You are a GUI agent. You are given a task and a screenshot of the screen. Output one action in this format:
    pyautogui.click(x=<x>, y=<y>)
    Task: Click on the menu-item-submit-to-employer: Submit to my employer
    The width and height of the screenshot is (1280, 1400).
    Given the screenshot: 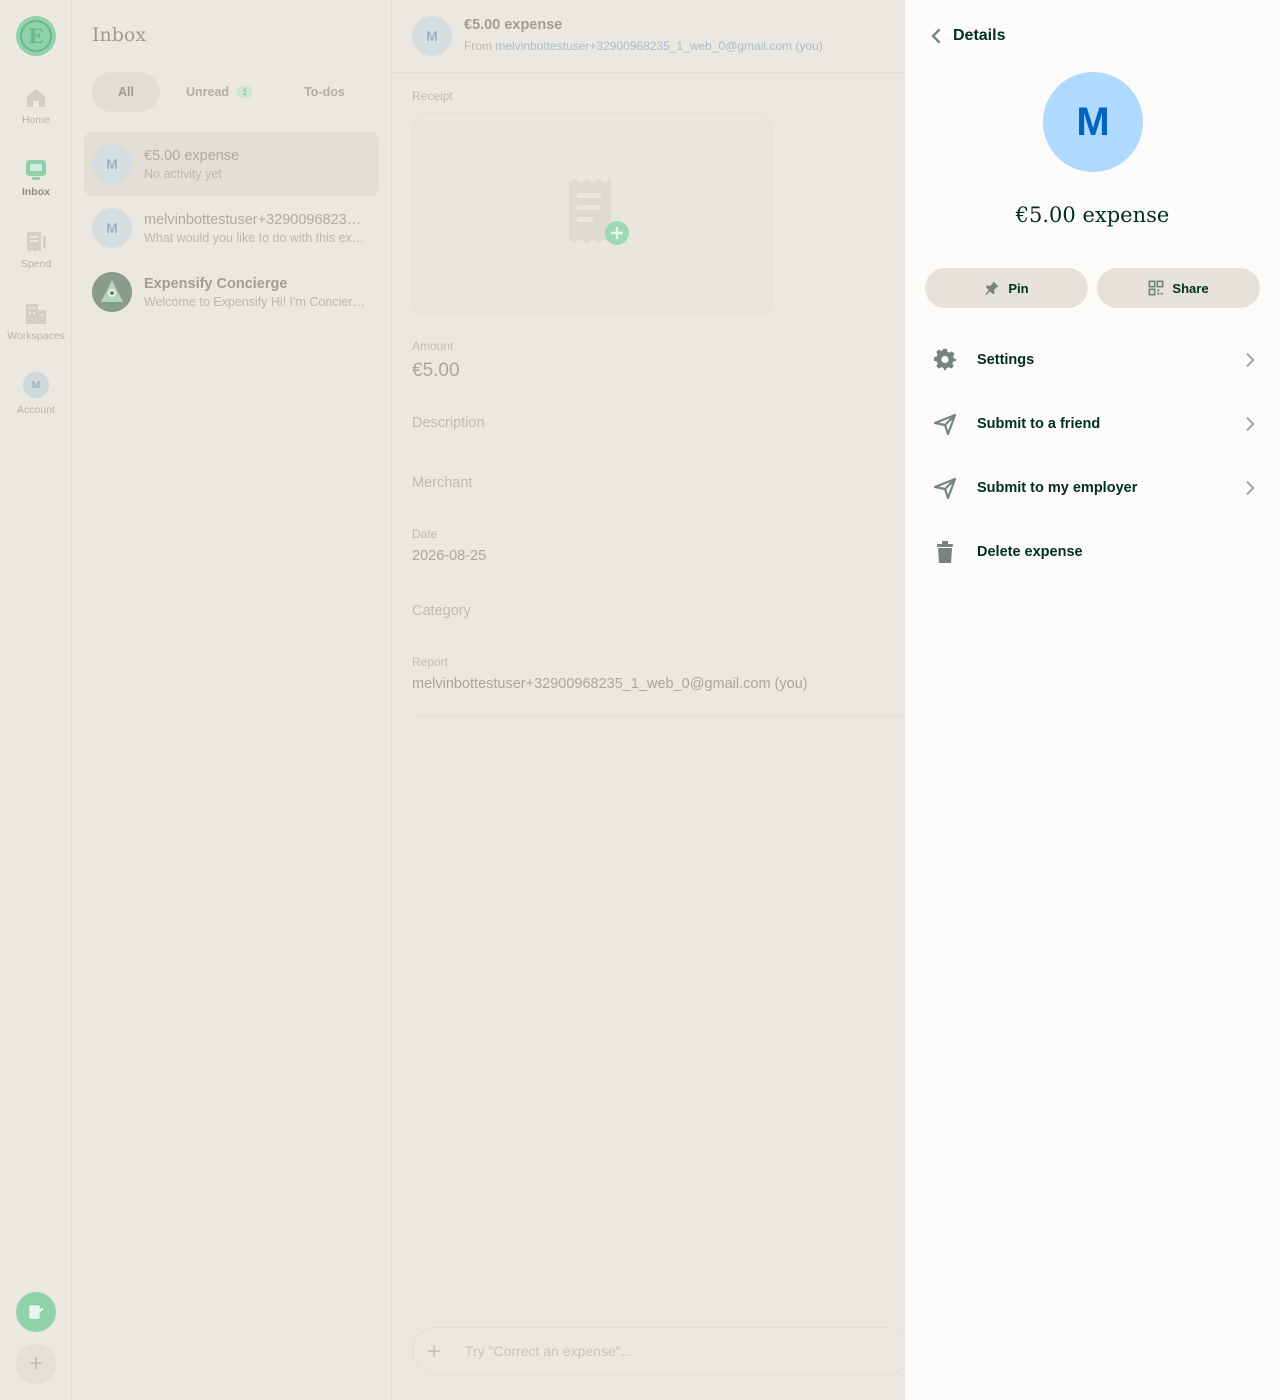 What is the action you would take?
    pyautogui.click(x=1092, y=488)
    